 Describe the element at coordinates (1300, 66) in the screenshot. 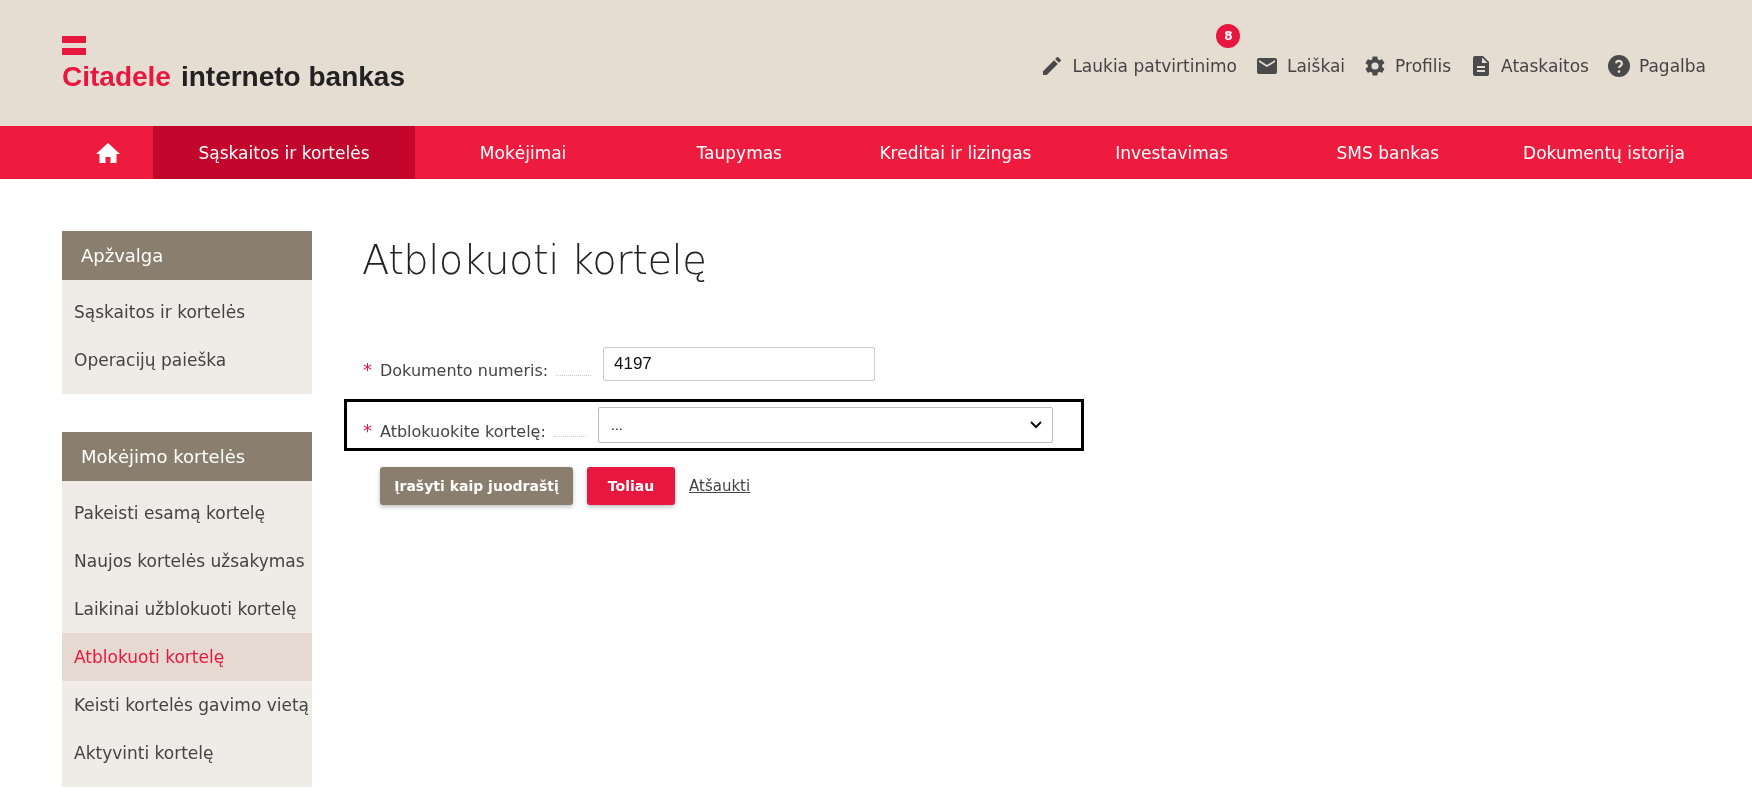

I see `header-link: Laiškai` at that location.